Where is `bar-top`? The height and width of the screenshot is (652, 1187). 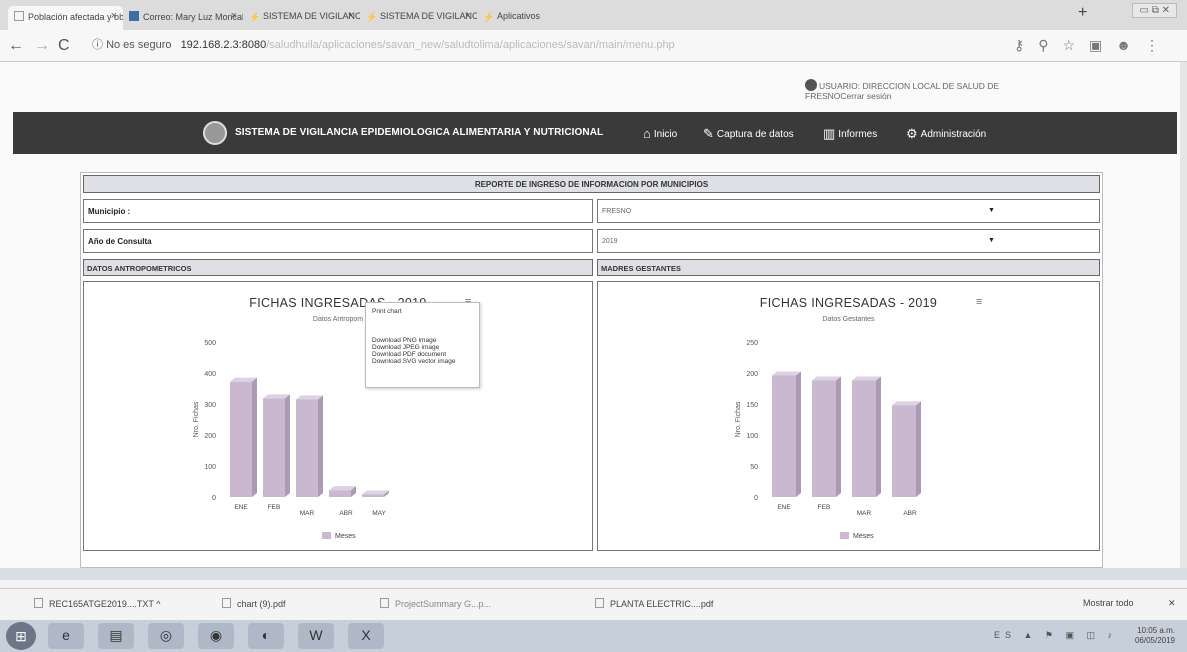
bar-top is located at coordinates (826, 378).